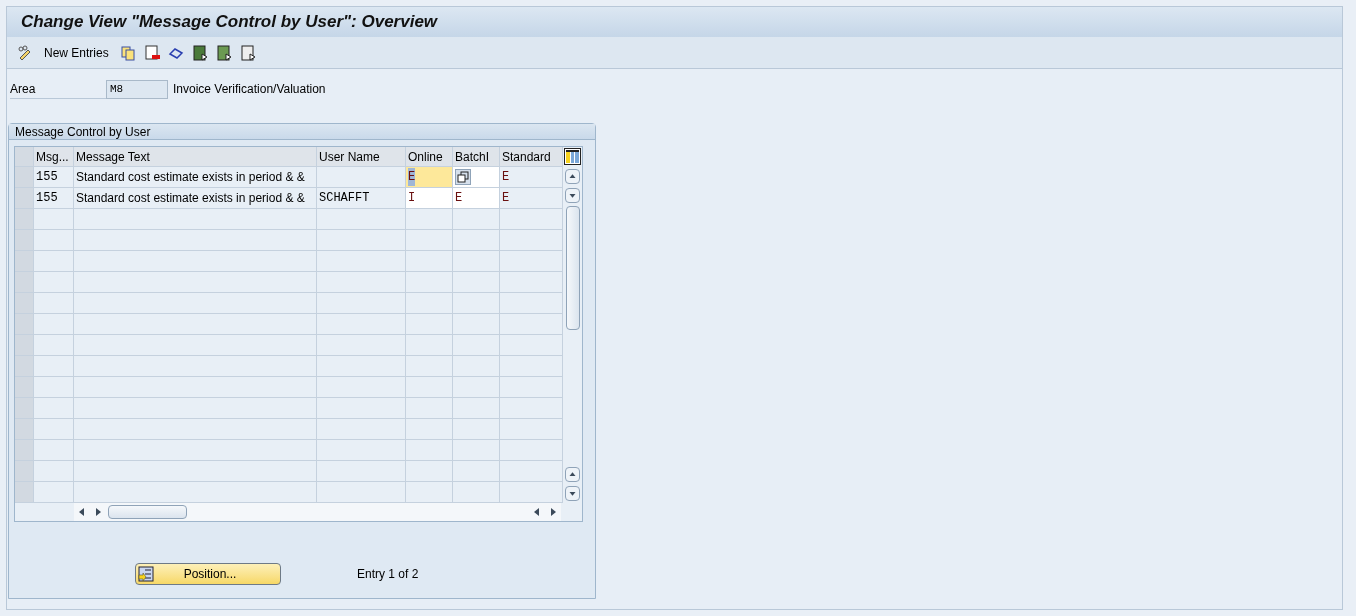 The height and width of the screenshot is (616, 1356). Describe the element at coordinates (531, 157) in the screenshot. I see `column-header: Standard` at that location.